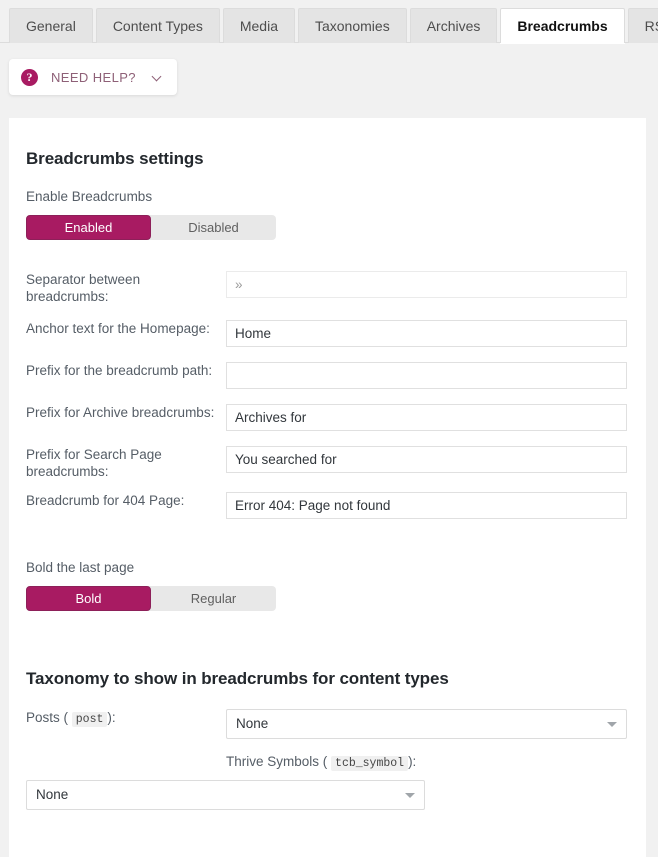 The width and height of the screenshot is (658, 857). I want to click on taxonomy-posts-label: Posts ( post):, so click(126, 718).